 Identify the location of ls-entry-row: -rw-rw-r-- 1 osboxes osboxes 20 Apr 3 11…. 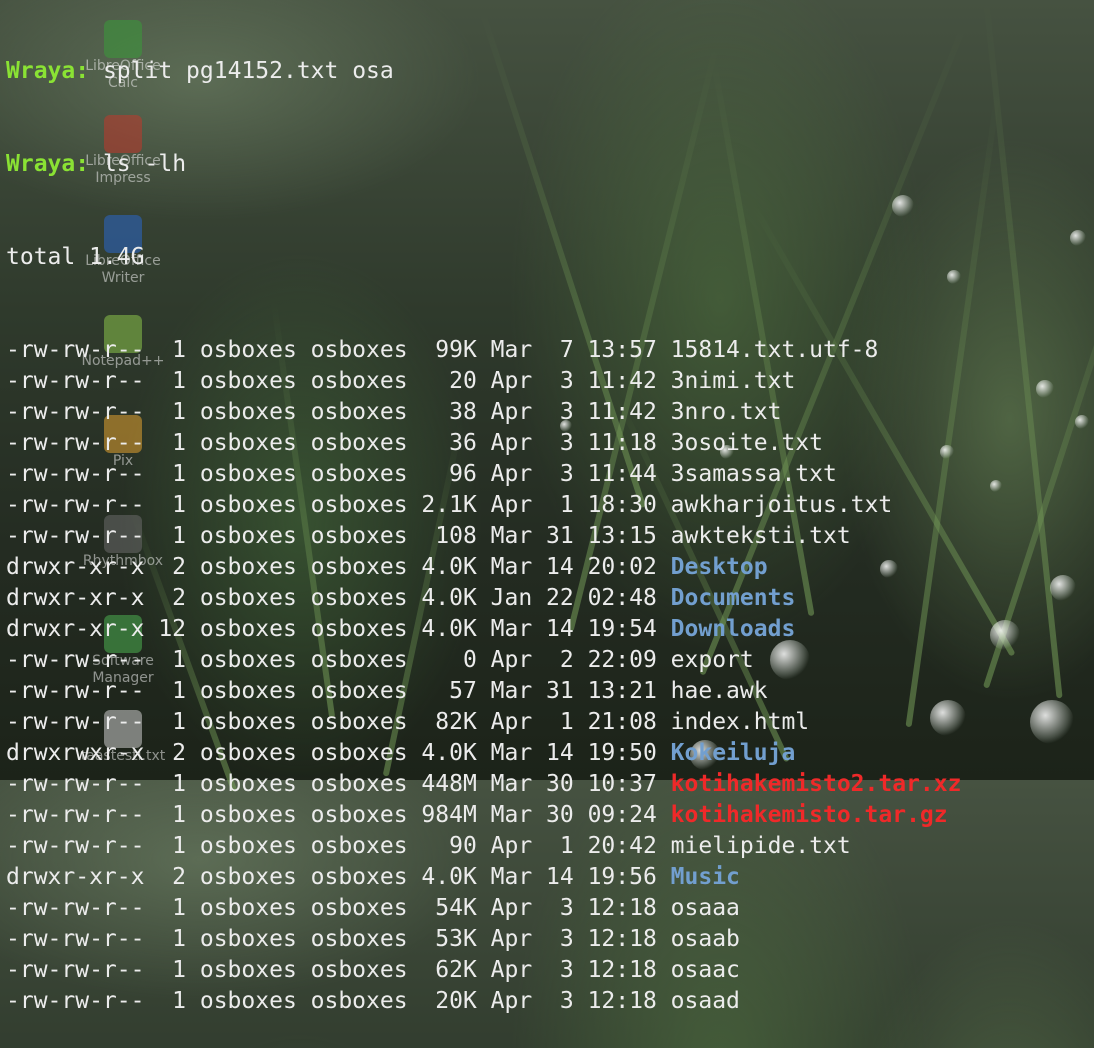
(550, 381).